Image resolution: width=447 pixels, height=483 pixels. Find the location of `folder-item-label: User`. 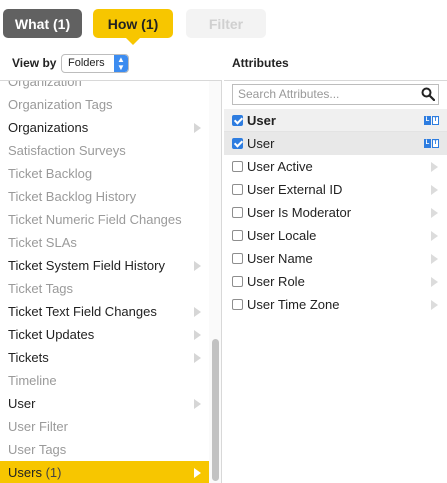

folder-item-label: User is located at coordinates (22, 403).